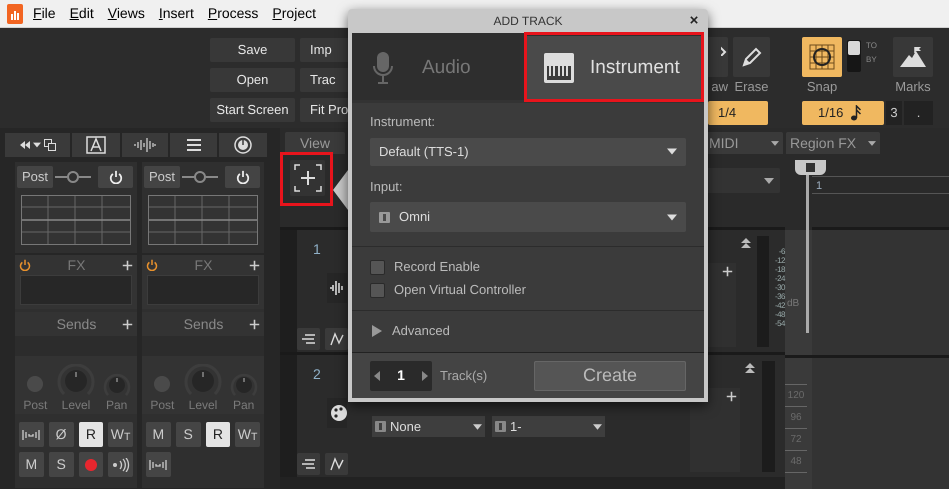 The width and height of the screenshot is (949, 489). I want to click on record-icon, so click(90, 464).